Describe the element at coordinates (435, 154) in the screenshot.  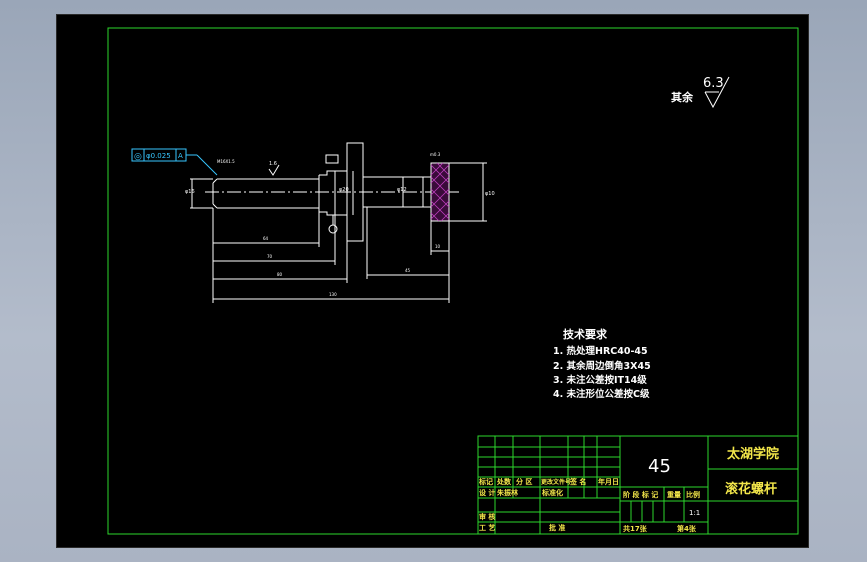
I see `svg-text: m0.3` at that location.